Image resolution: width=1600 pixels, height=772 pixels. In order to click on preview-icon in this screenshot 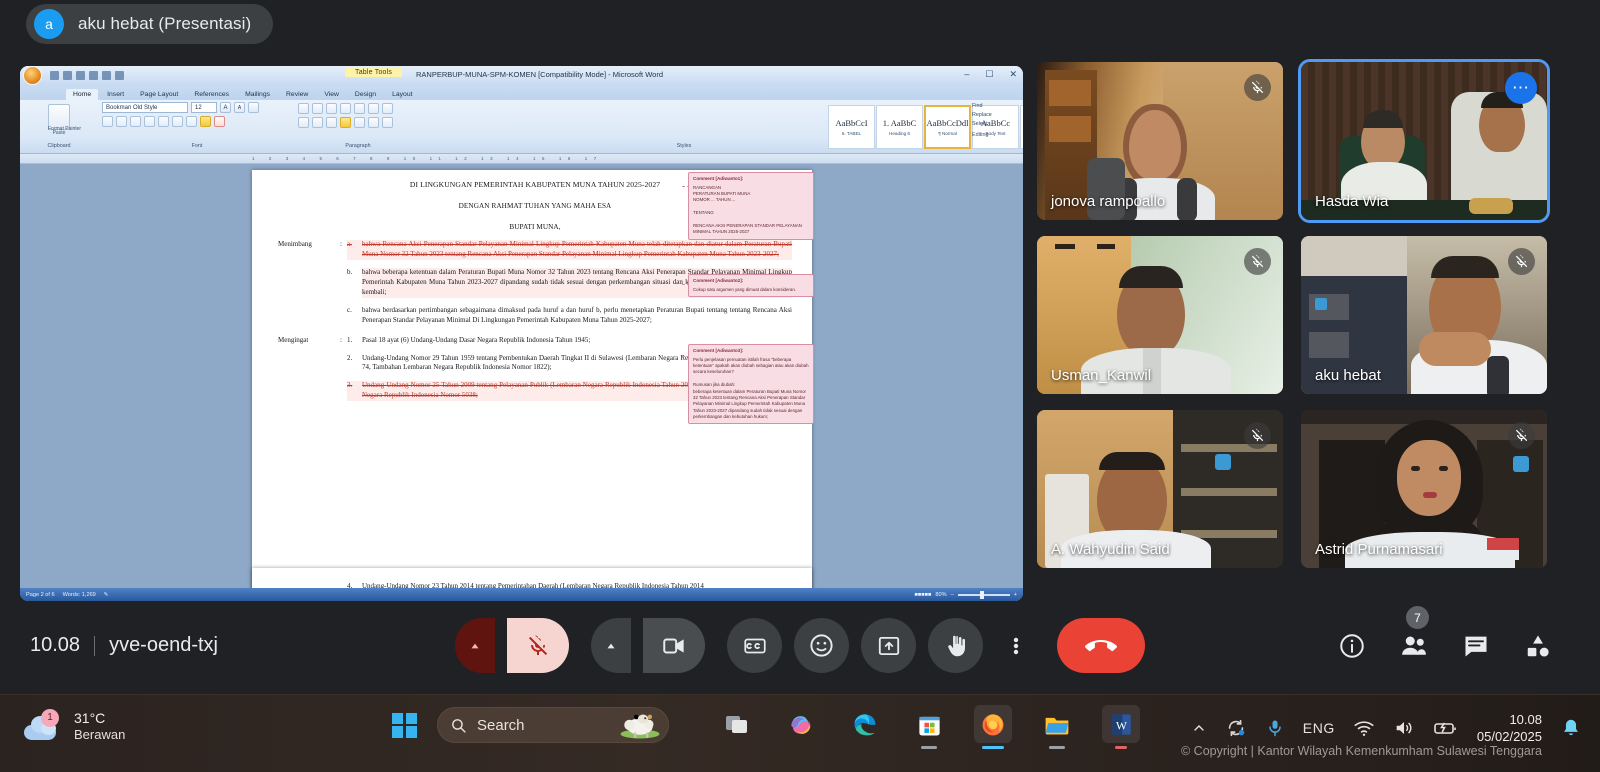, I will do `click(106, 75)`.